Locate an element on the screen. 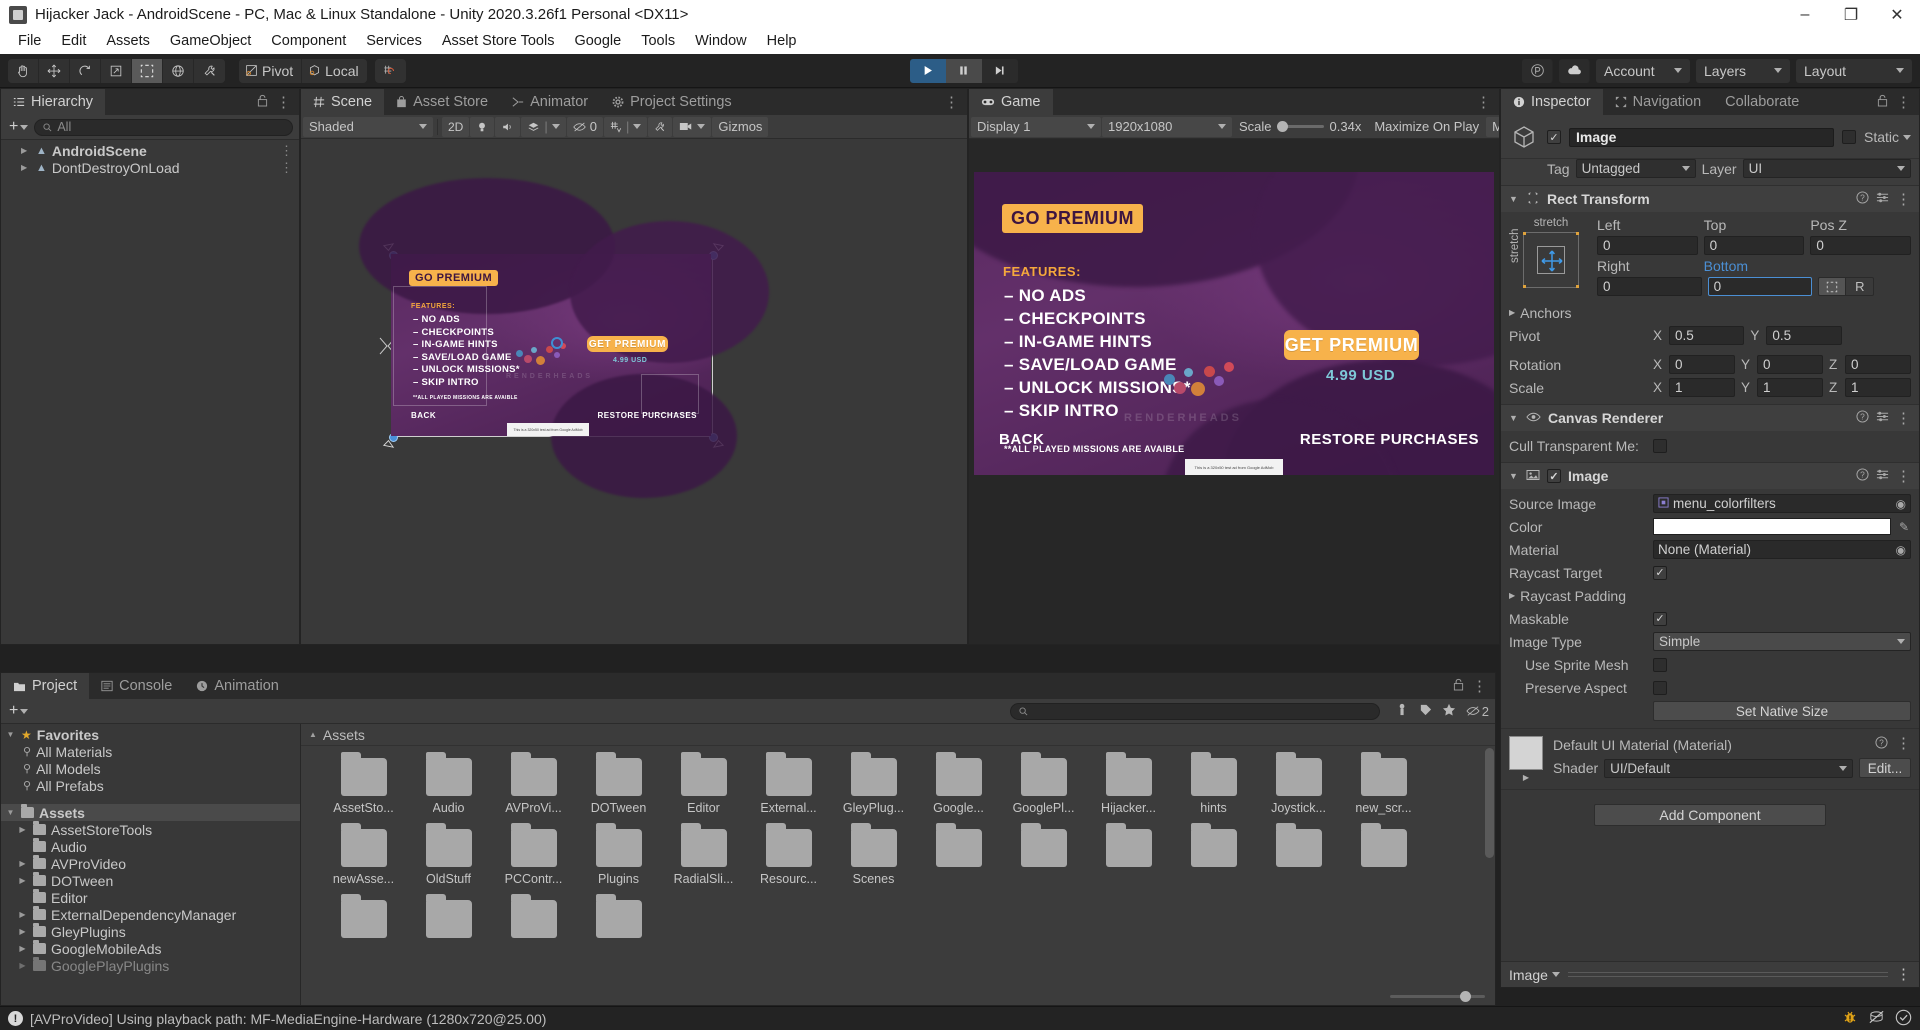 The image size is (1920, 1030). minimize-button: – is located at coordinates (1805, 14).